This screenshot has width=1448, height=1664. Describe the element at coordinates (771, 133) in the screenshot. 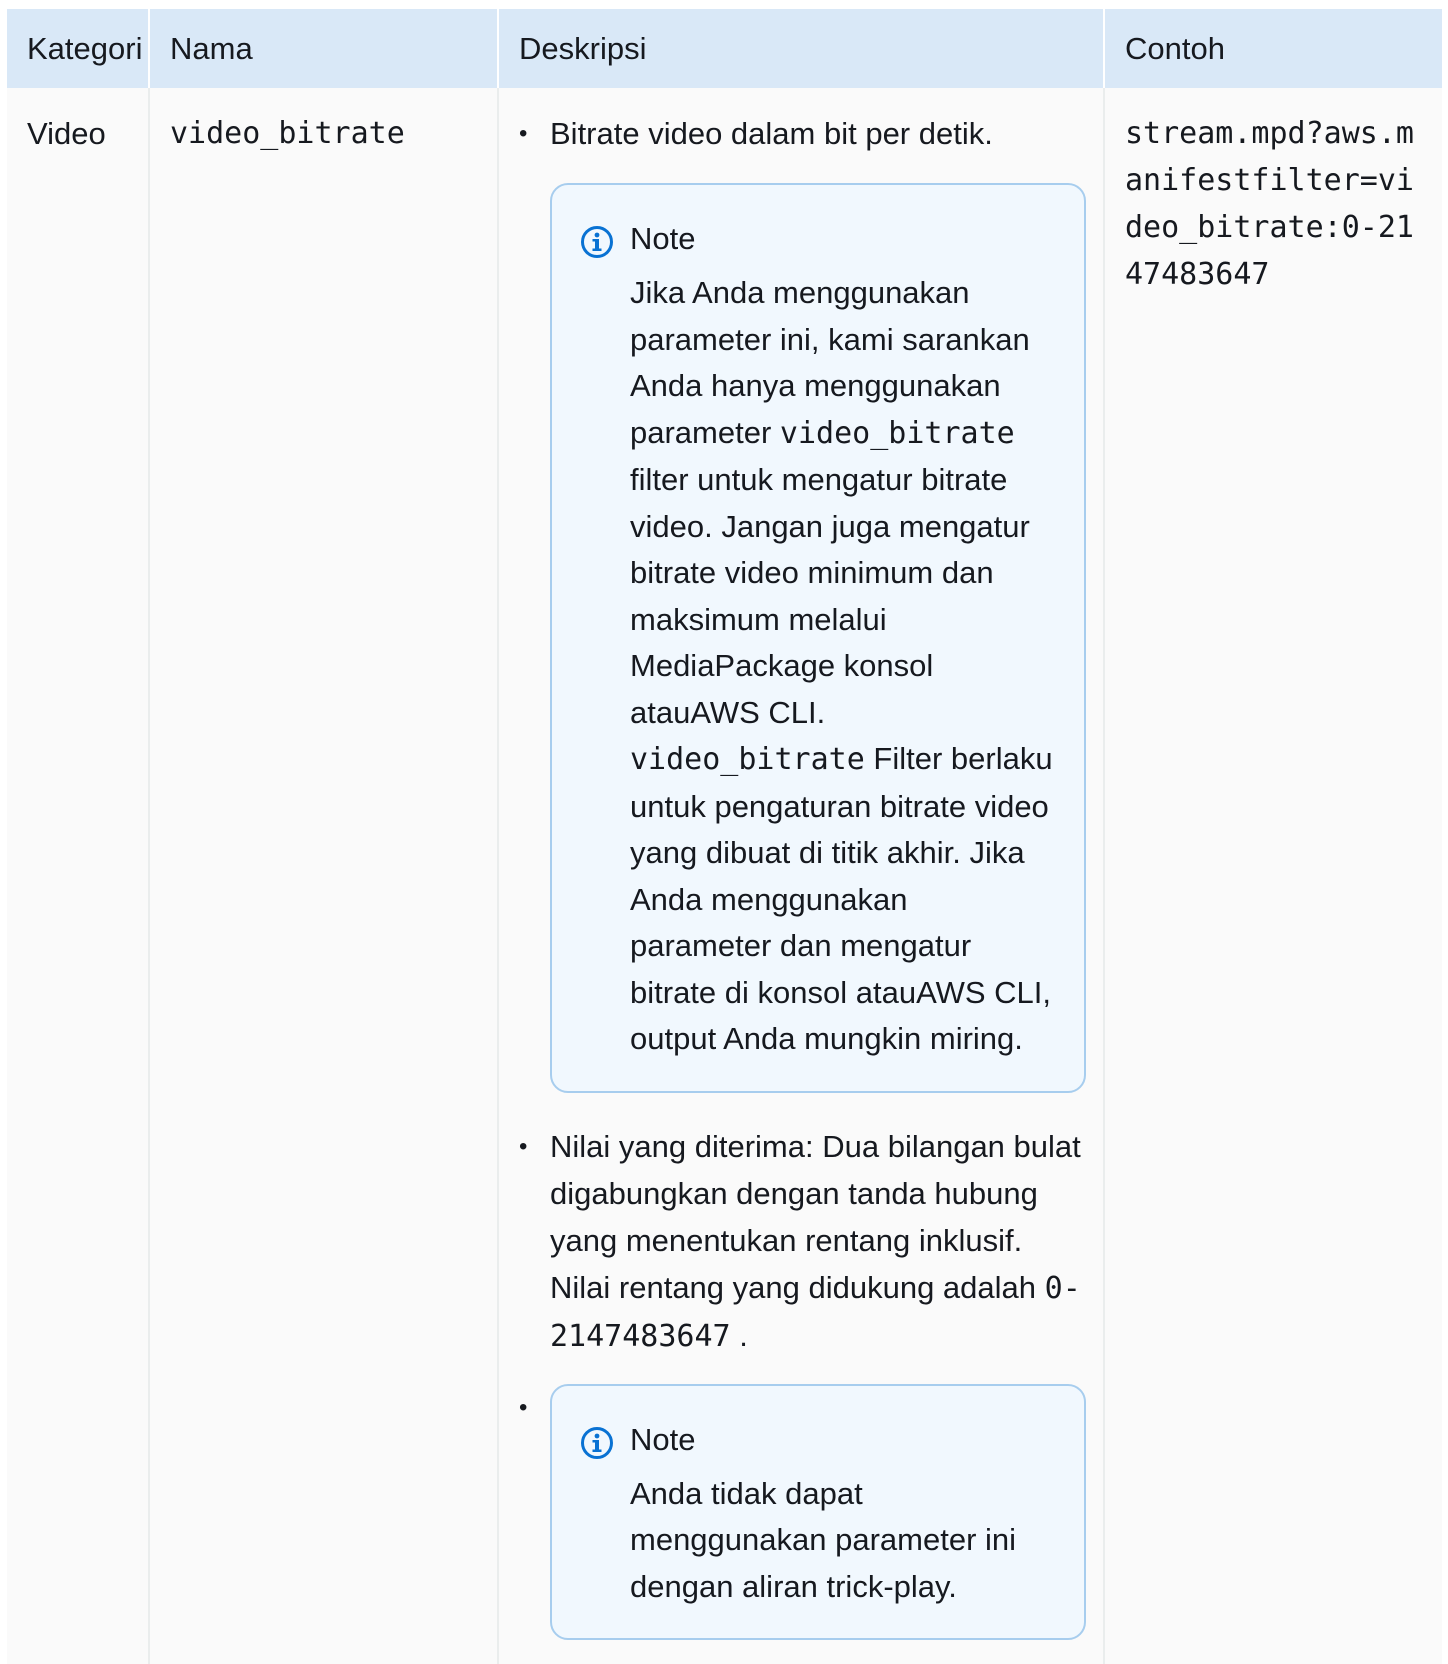

I see `description-text: Bitrate video dalam bit per detik.` at that location.